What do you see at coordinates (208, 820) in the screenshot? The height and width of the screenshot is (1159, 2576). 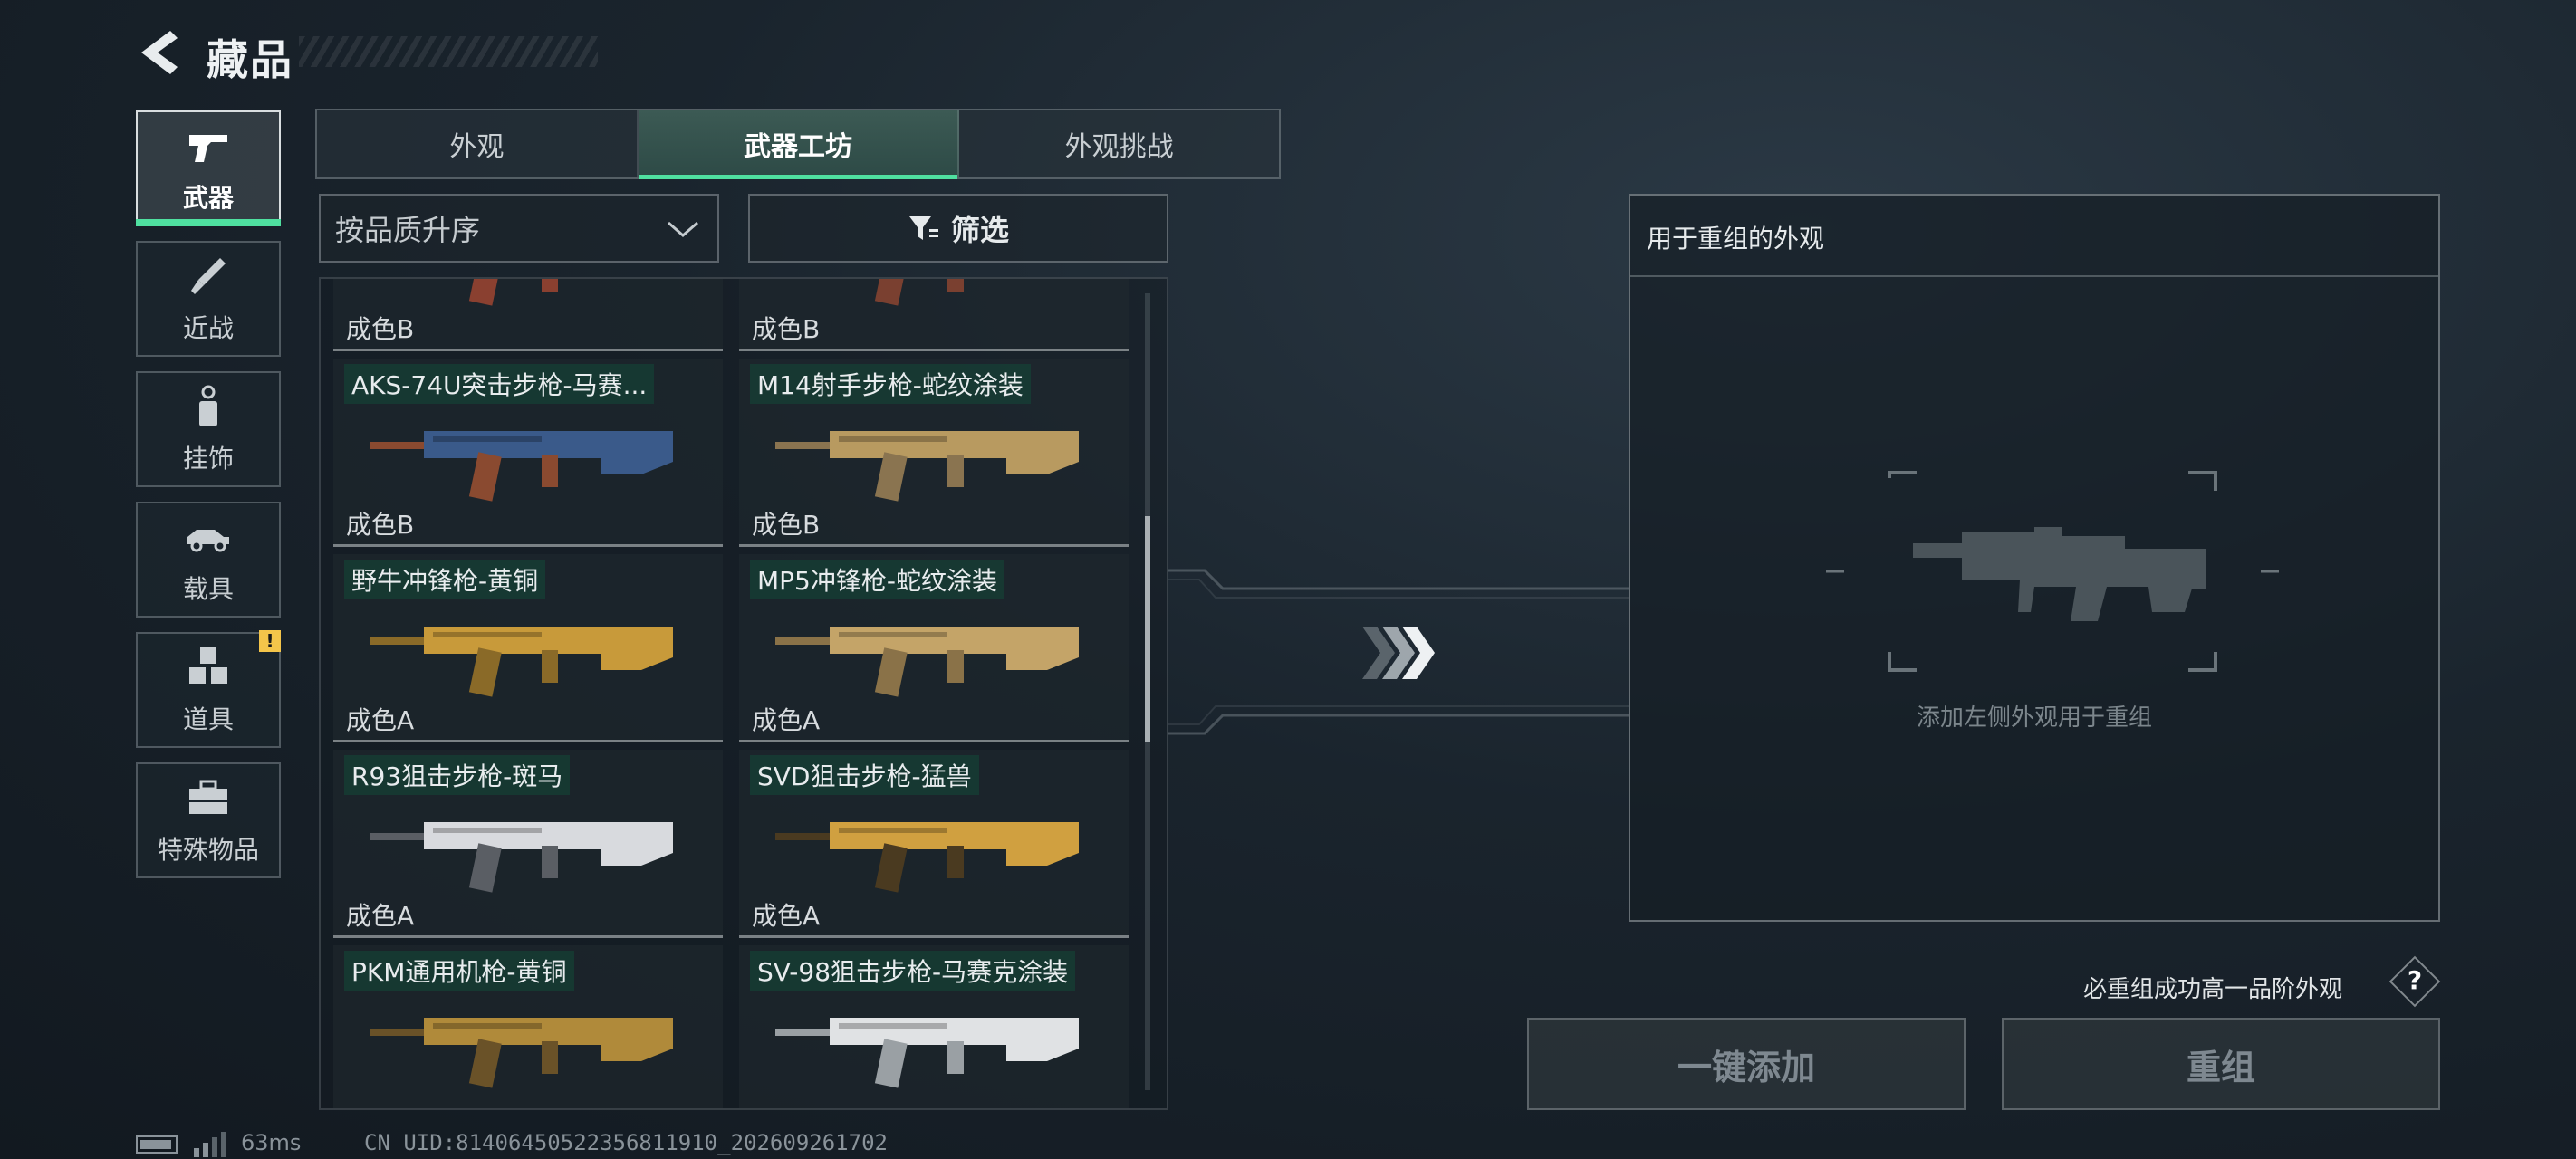 I see `category-special: 特殊物品` at bounding box center [208, 820].